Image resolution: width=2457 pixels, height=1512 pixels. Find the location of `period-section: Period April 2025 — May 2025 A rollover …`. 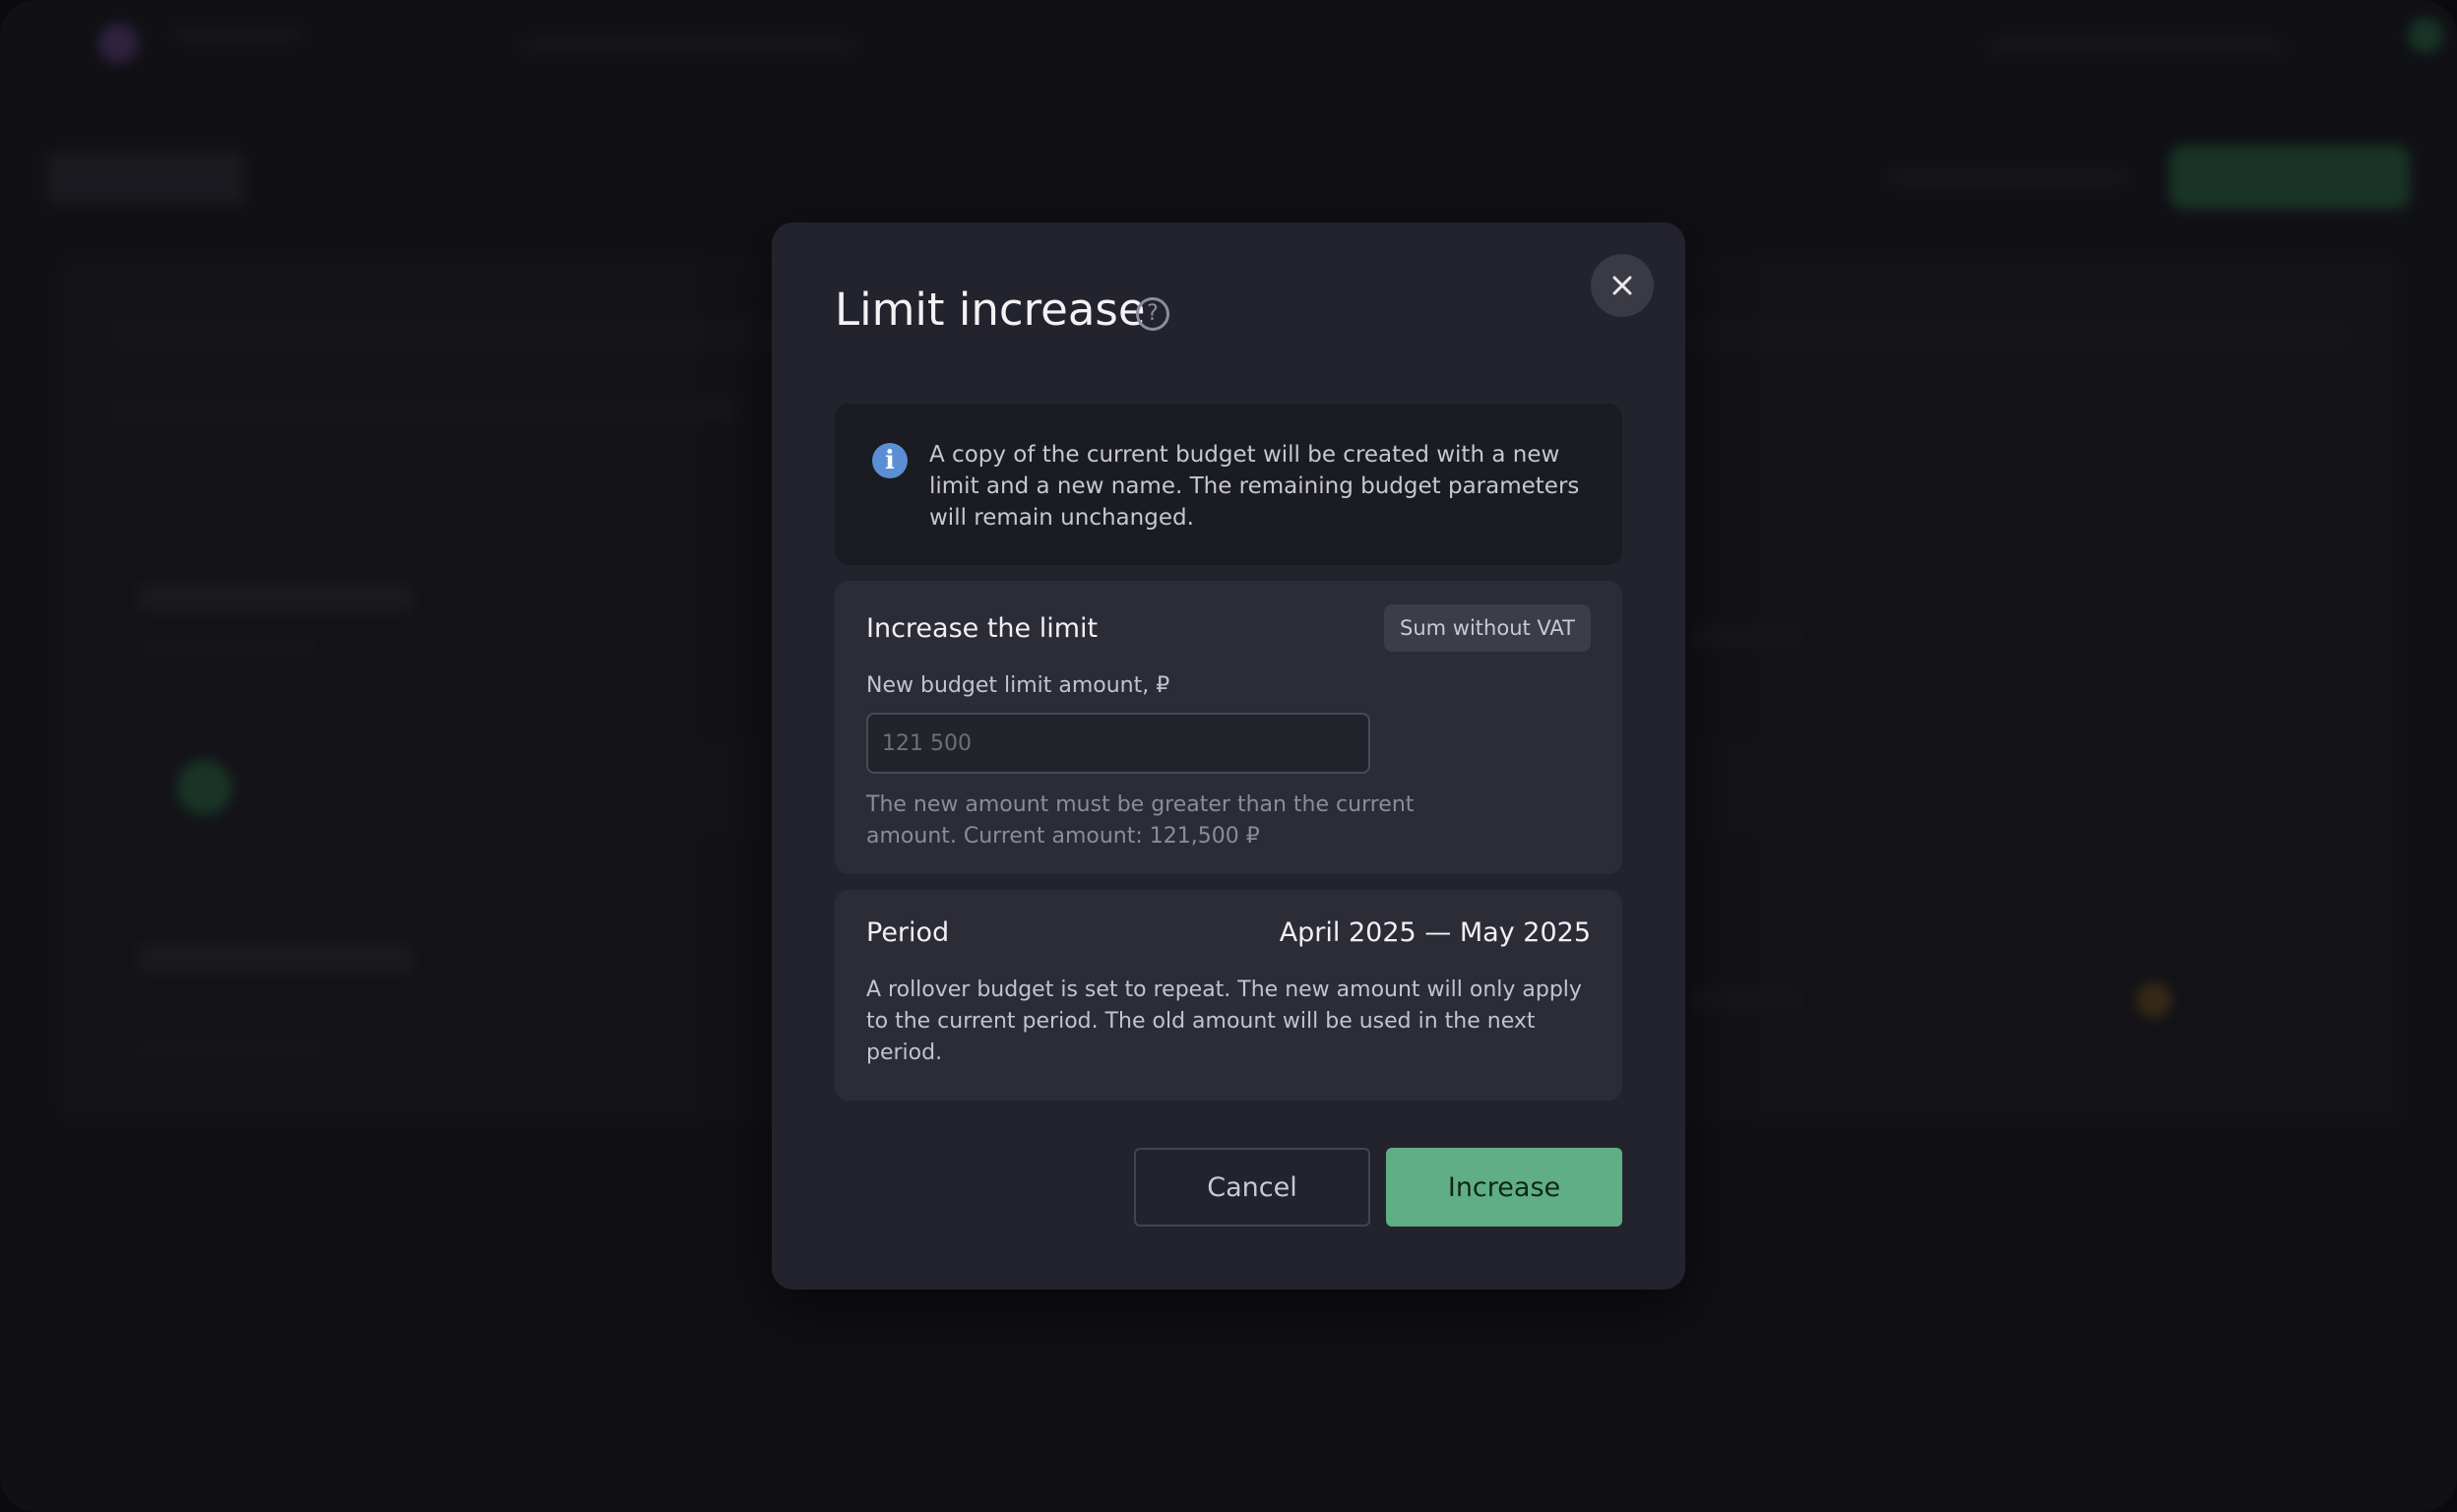

period-section: Period April 2025 — May 2025 A rollover … is located at coordinates (1228, 995).